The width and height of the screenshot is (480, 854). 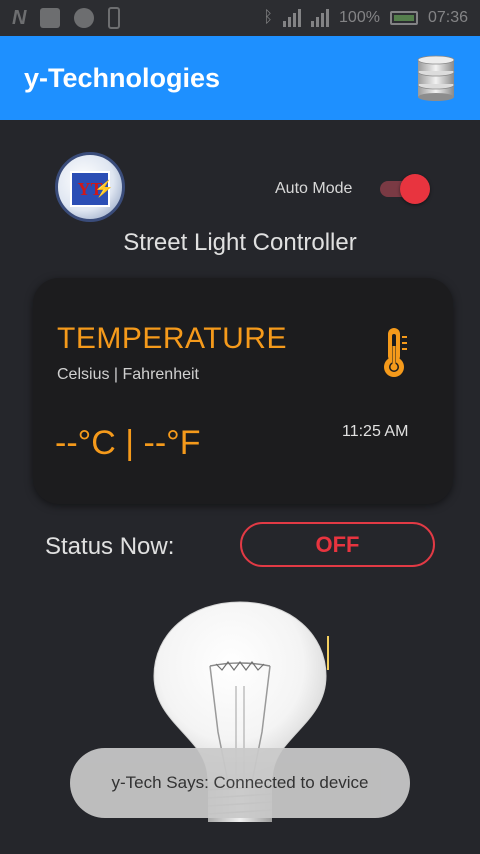 What do you see at coordinates (122, 77) in the screenshot?
I see `app-title: y-Technologies` at bounding box center [122, 77].